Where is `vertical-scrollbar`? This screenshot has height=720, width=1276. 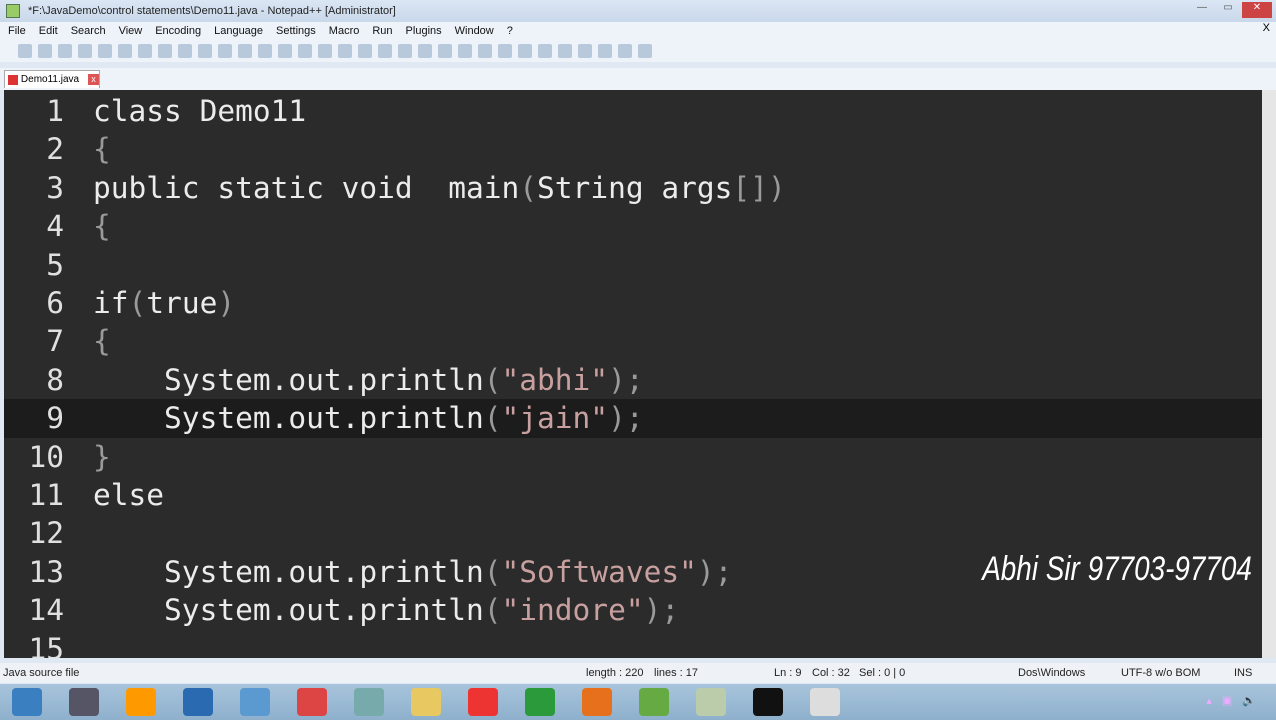 vertical-scrollbar is located at coordinates (1269, 374).